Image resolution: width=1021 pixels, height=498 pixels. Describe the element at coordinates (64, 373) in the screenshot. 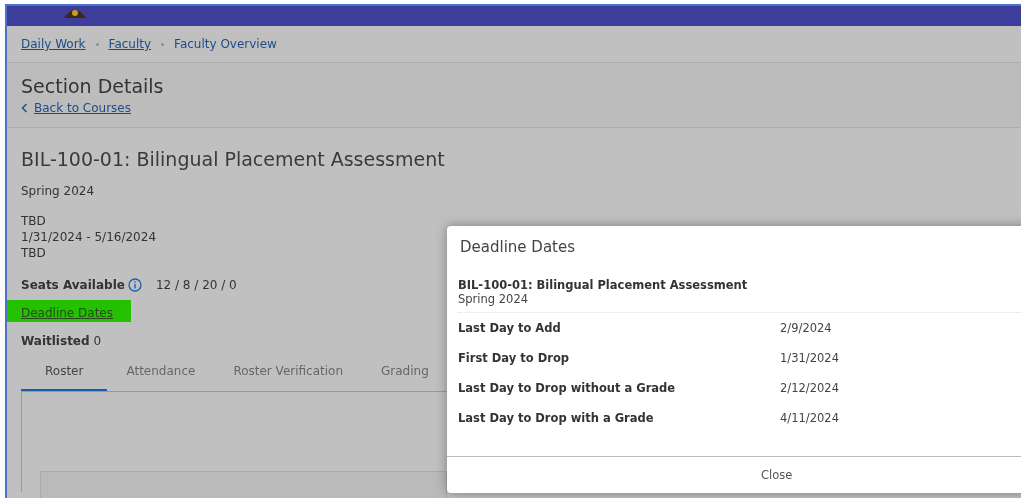

I see `tab: Roster` at that location.